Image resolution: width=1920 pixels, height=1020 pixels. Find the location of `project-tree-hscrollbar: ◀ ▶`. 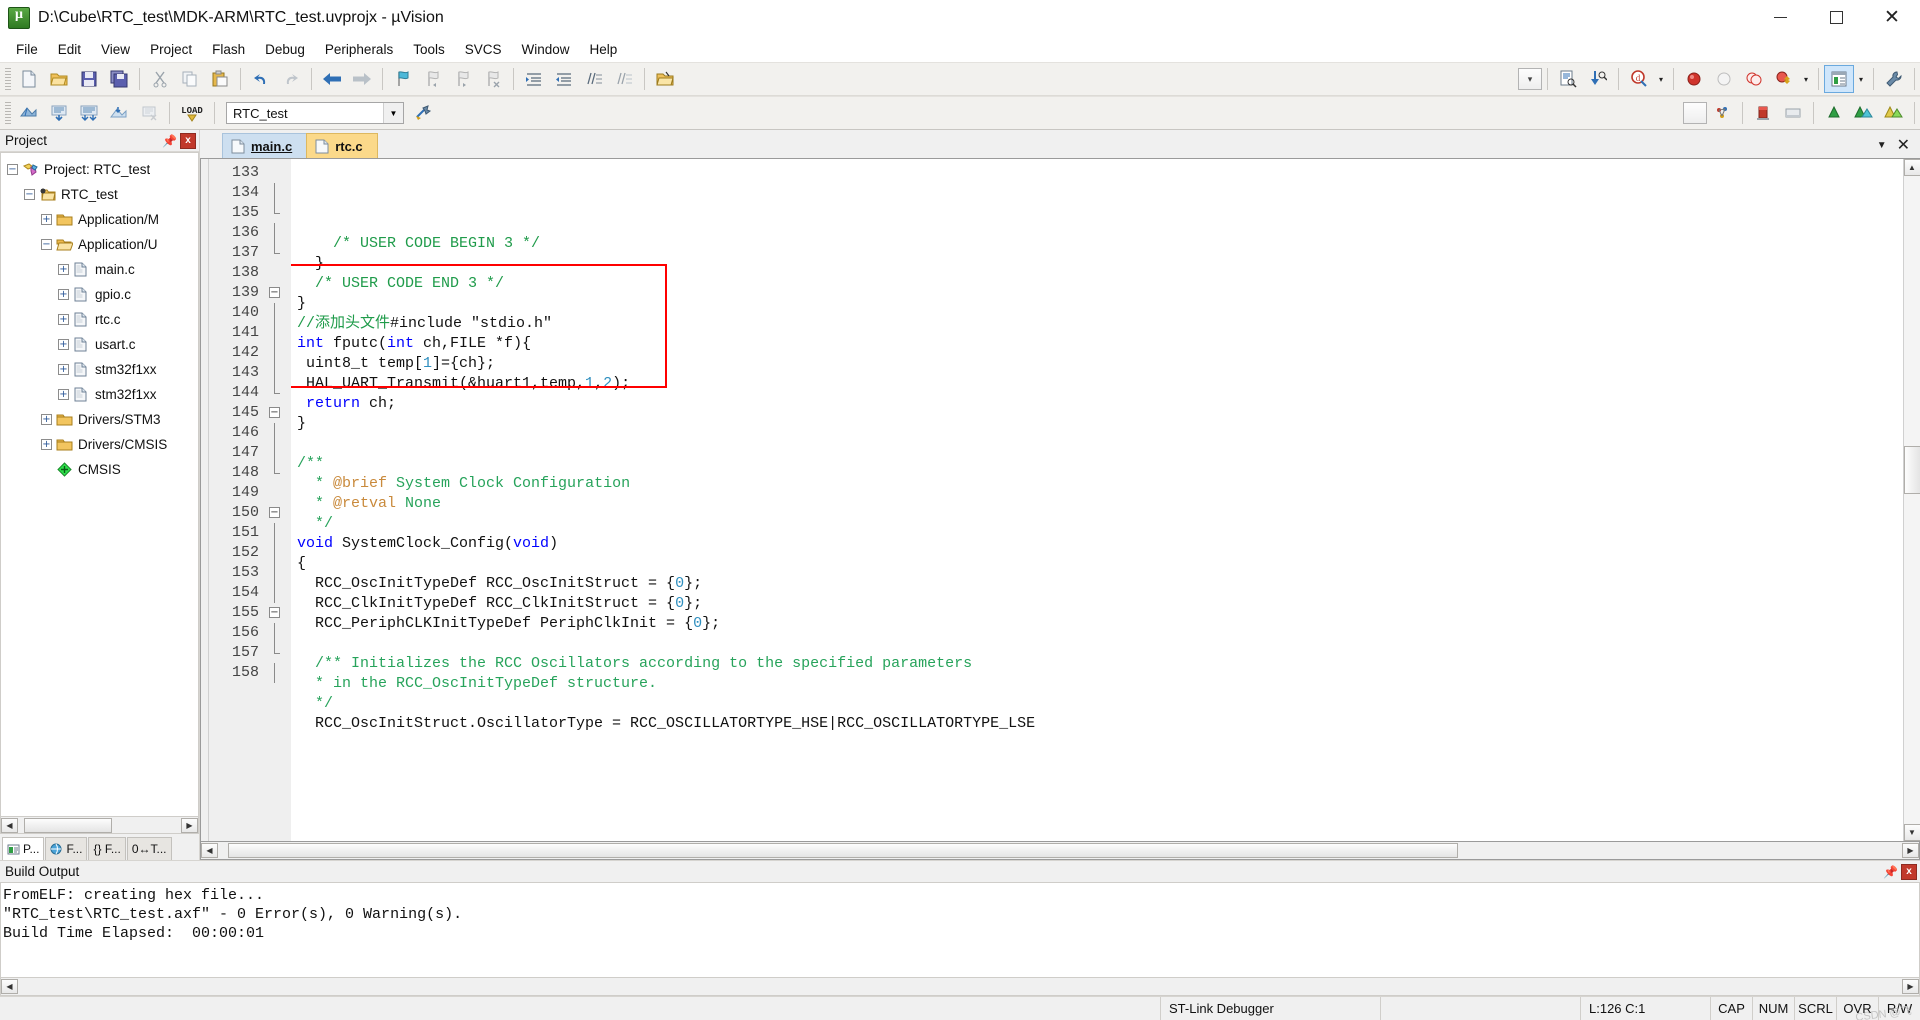

project-tree-hscrollbar: ◀ ▶ is located at coordinates (99, 825).